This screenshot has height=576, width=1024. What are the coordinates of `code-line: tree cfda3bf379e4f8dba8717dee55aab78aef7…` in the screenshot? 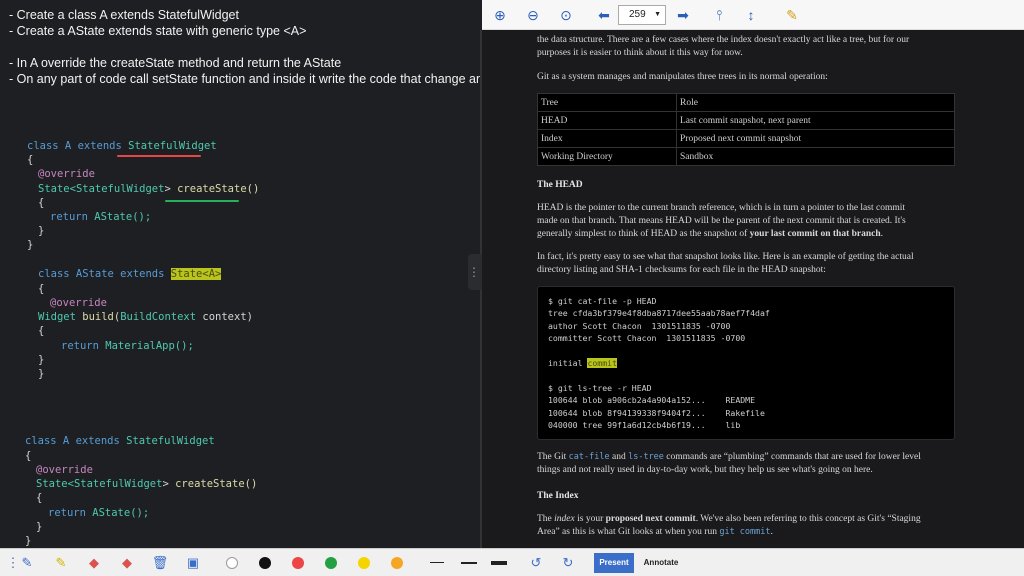 It's located at (659, 313).